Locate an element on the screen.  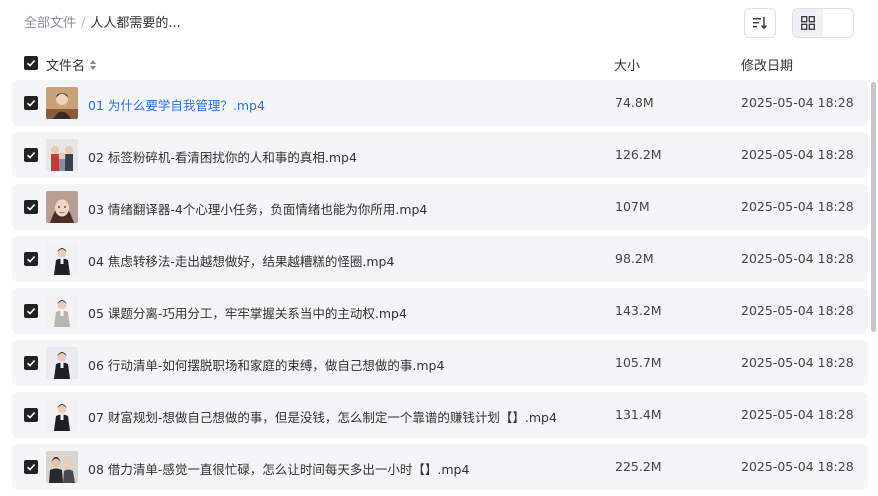
column-header-name-label: 文件名 is located at coordinates (66, 66).